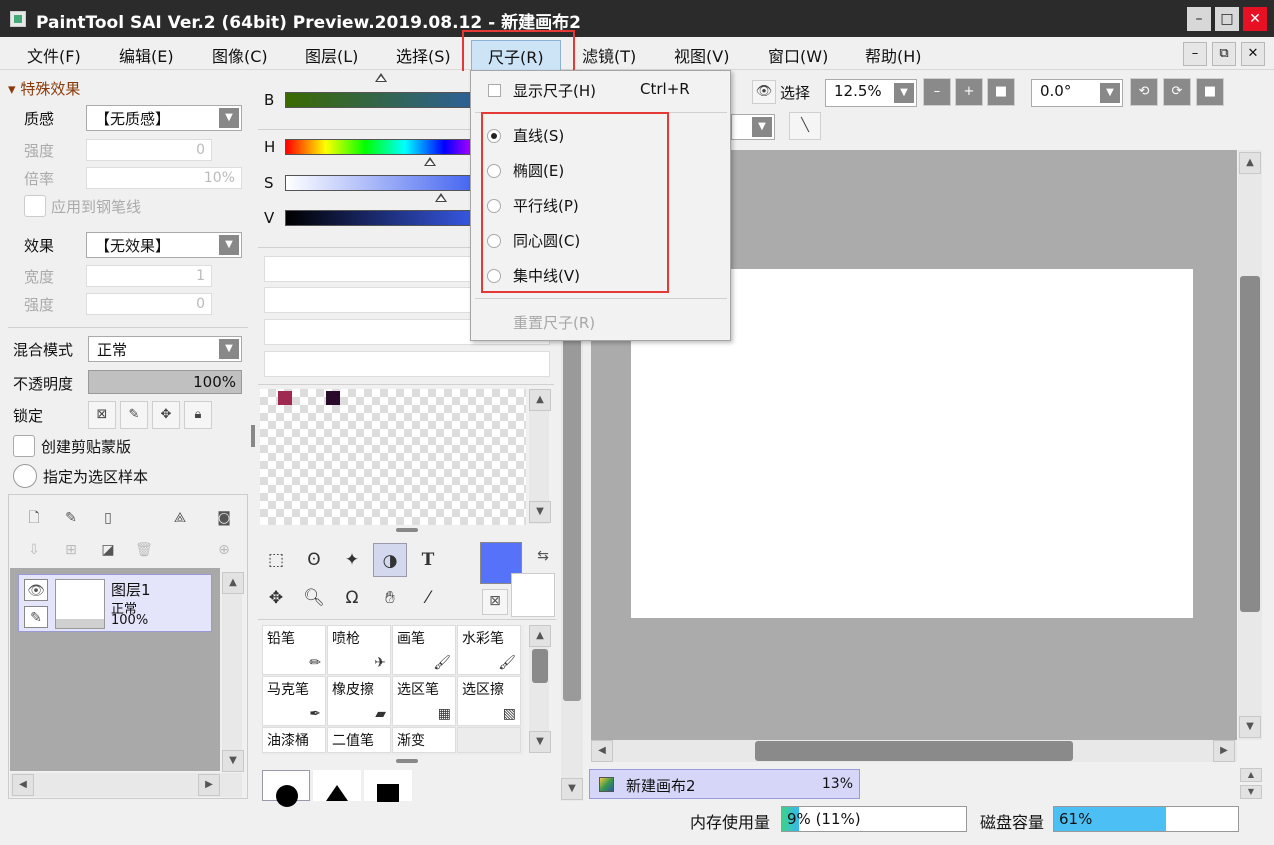 This screenshot has height=845, width=1274. What do you see at coordinates (164, 245) in the screenshot?
I see `effect-select: 【无效果】 ▼` at bounding box center [164, 245].